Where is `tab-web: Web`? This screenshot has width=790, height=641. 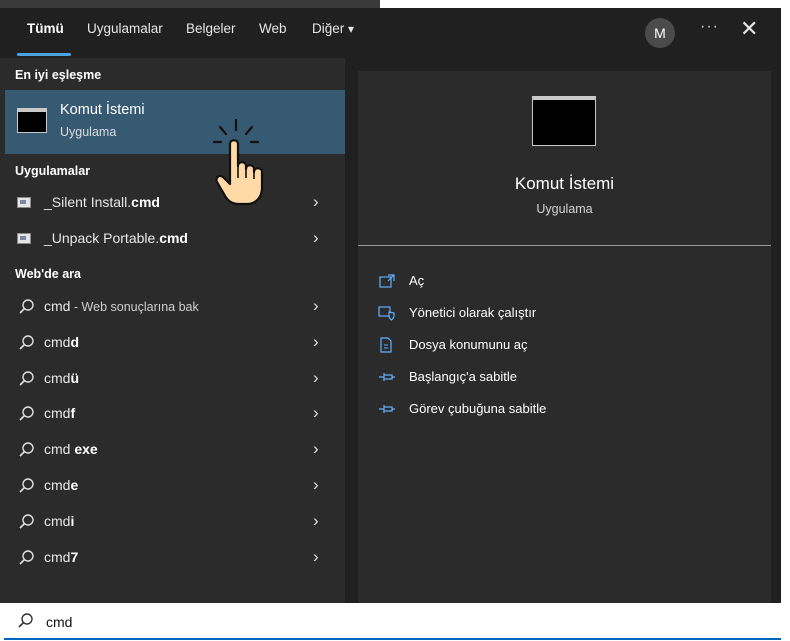
tab-web: Web is located at coordinates (273, 28).